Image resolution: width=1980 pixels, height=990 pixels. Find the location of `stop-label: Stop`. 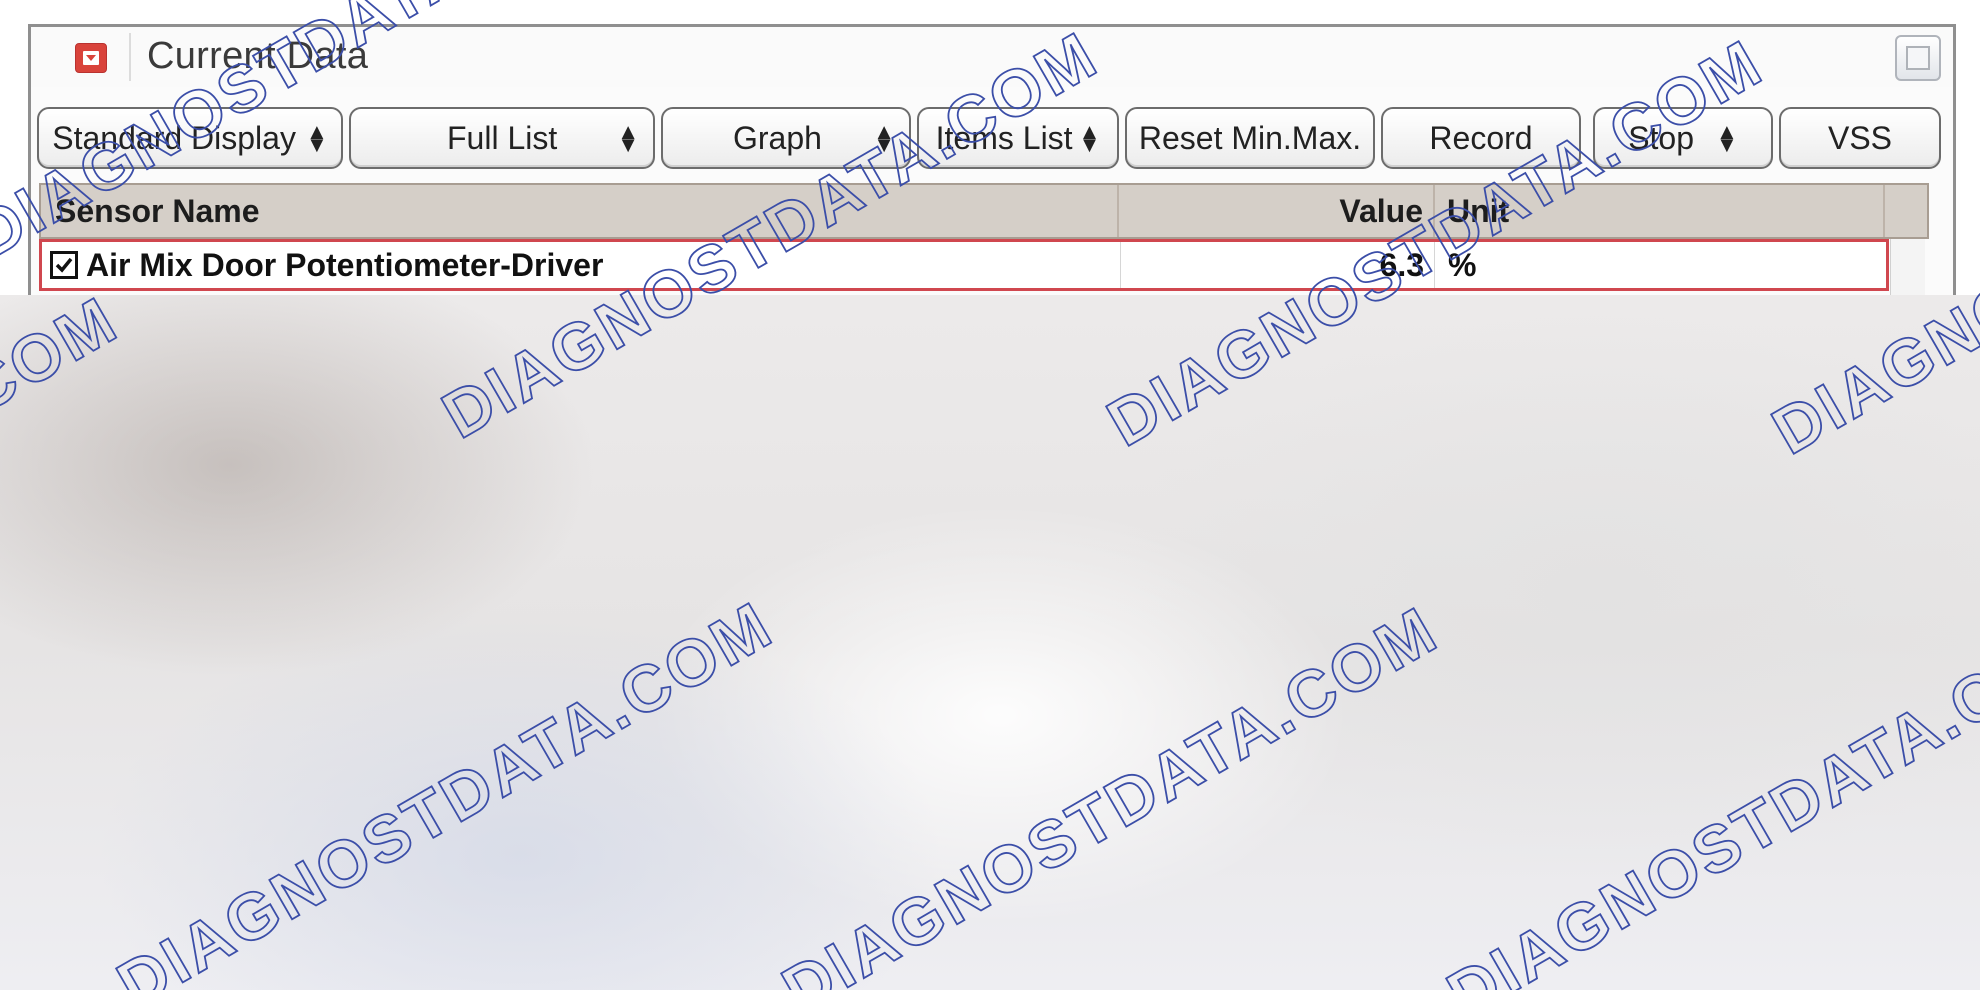

stop-label: Stop is located at coordinates (1661, 137).